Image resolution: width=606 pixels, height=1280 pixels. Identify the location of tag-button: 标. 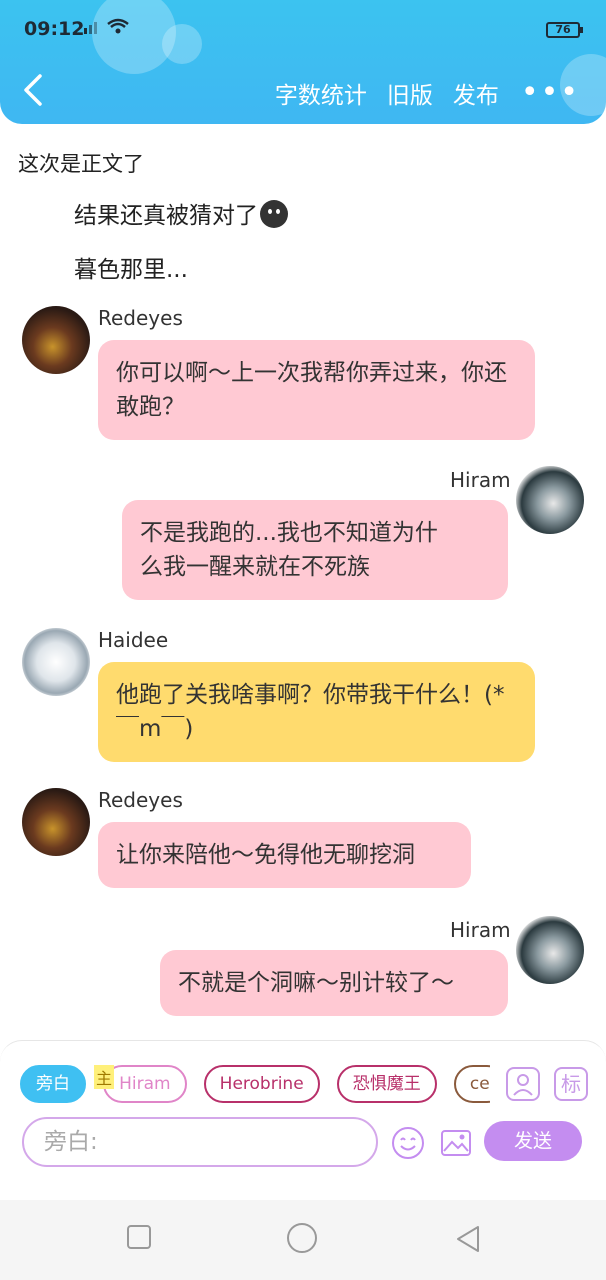
(571, 1084).